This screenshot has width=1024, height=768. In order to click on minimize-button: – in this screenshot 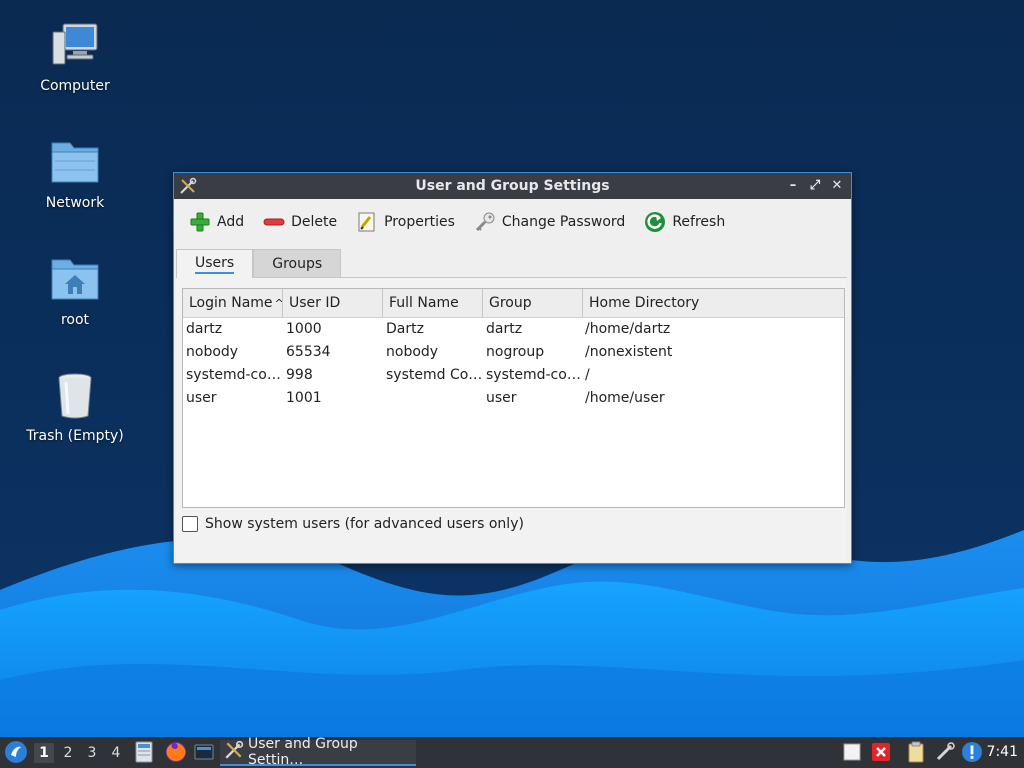, I will do `click(793, 186)`.